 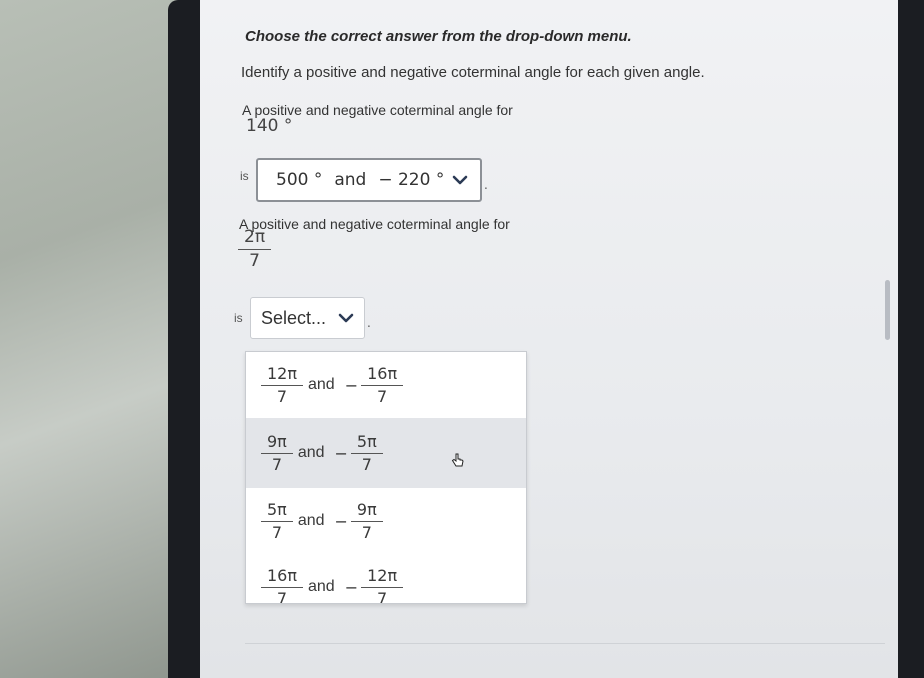 I want to click on dropdown-option-2: 9π 7 and − 5π 7, so click(x=386, y=453).